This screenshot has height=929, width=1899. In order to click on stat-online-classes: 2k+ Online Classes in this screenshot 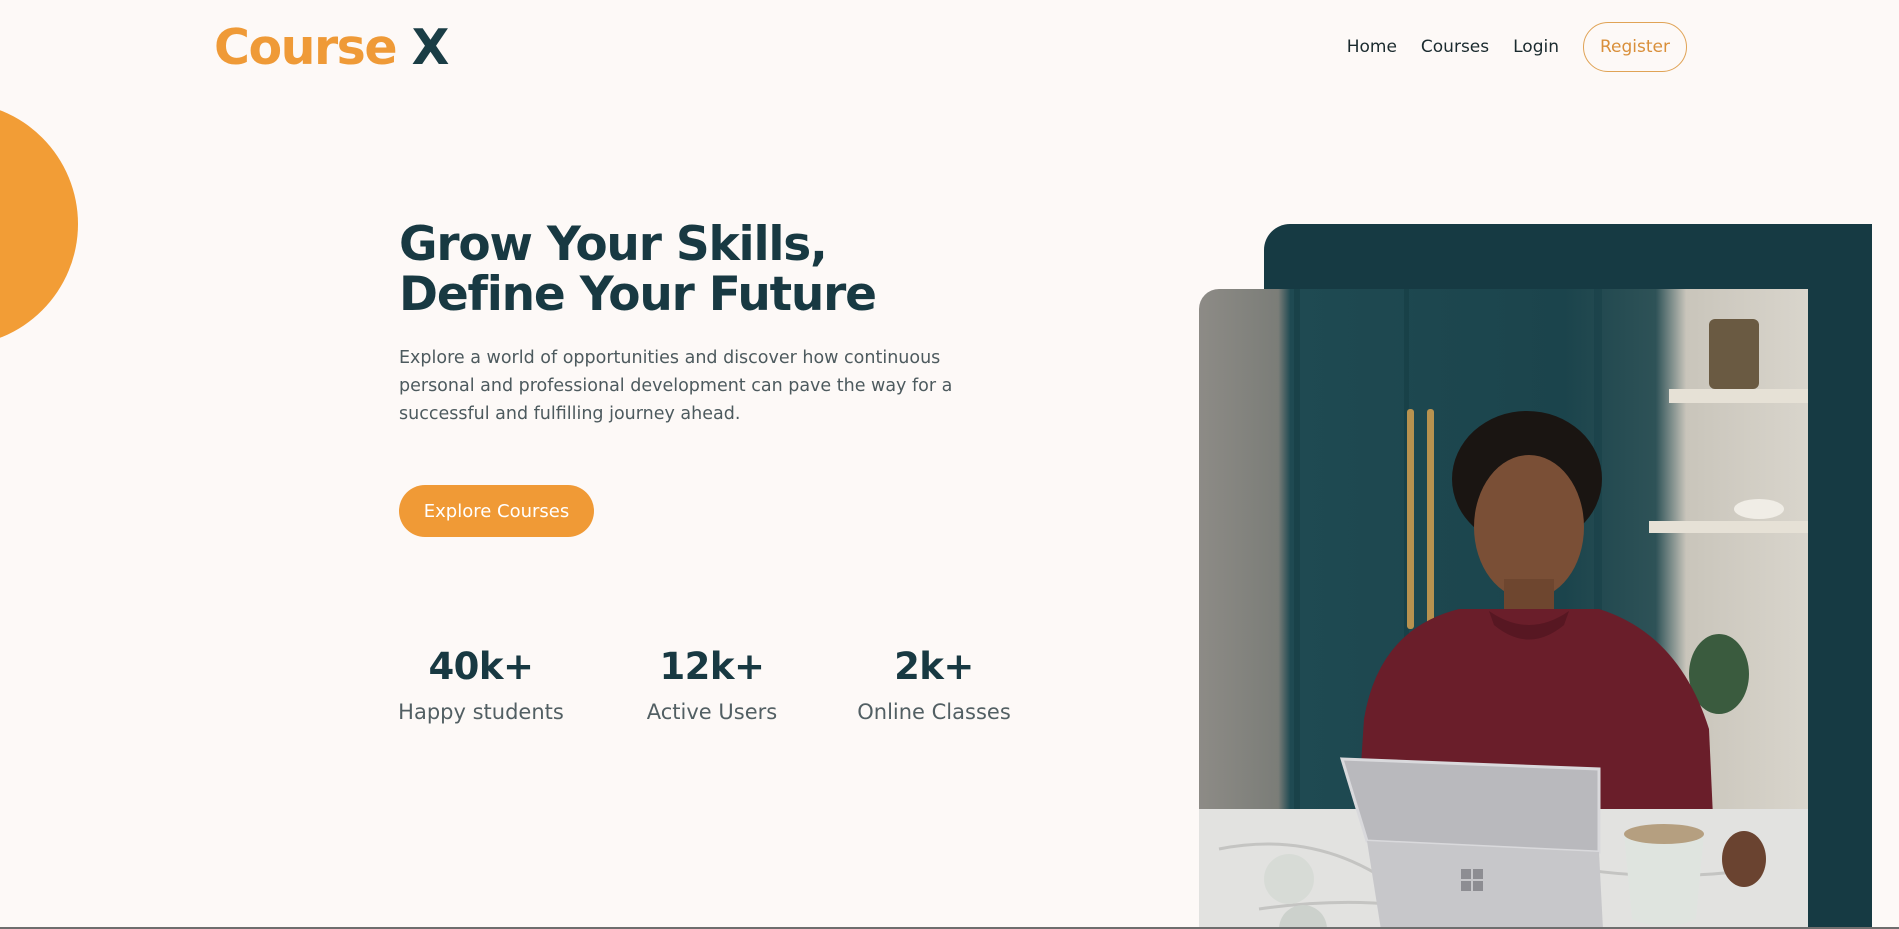, I will do `click(934, 684)`.